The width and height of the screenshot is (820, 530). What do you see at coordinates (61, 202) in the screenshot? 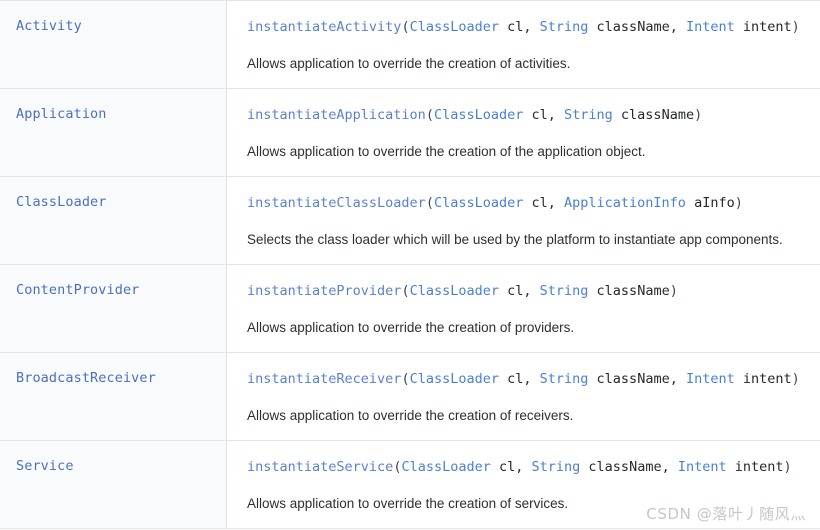
I see `class-name-link: ClassLoader` at bounding box center [61, 202].